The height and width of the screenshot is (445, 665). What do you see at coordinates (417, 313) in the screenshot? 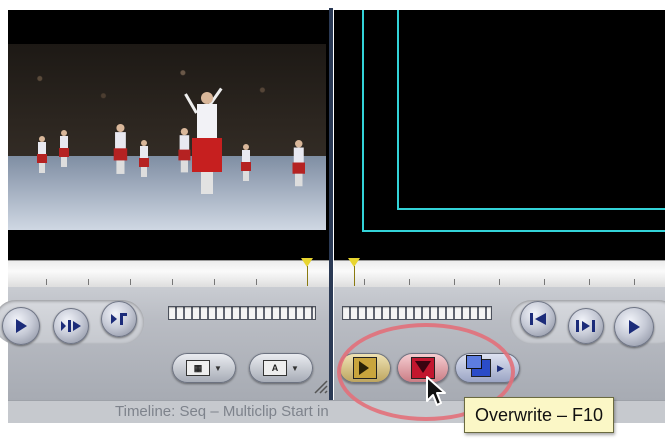
I see `canvas-jog-control` at bounding box center [417, 313].